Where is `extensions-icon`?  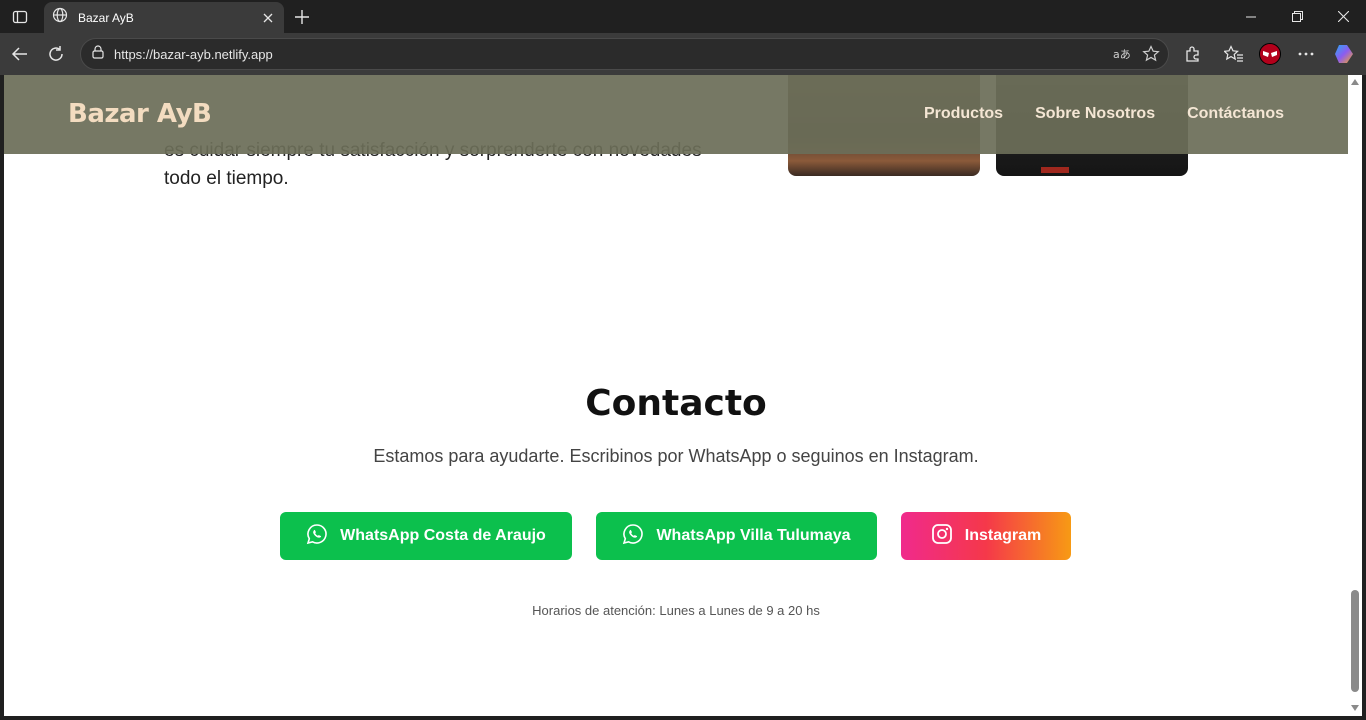 extensions-icon is located at coordinates (1193, 54).